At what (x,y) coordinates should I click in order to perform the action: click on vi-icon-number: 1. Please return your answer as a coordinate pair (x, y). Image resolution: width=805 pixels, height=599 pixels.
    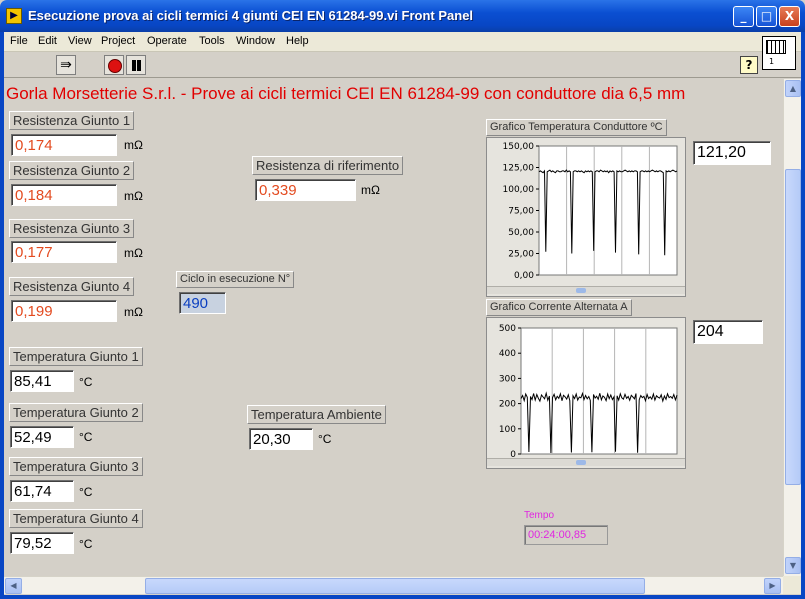
    Looking at the image, I should click on (772, 61).